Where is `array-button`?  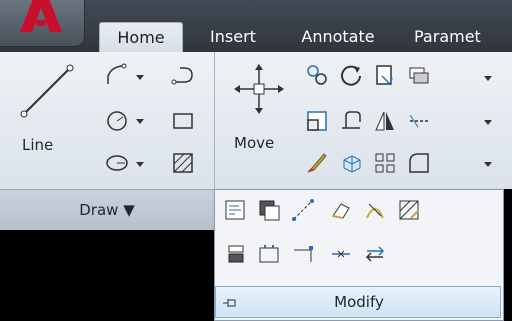
array-button is located at coordinates (385, 163).